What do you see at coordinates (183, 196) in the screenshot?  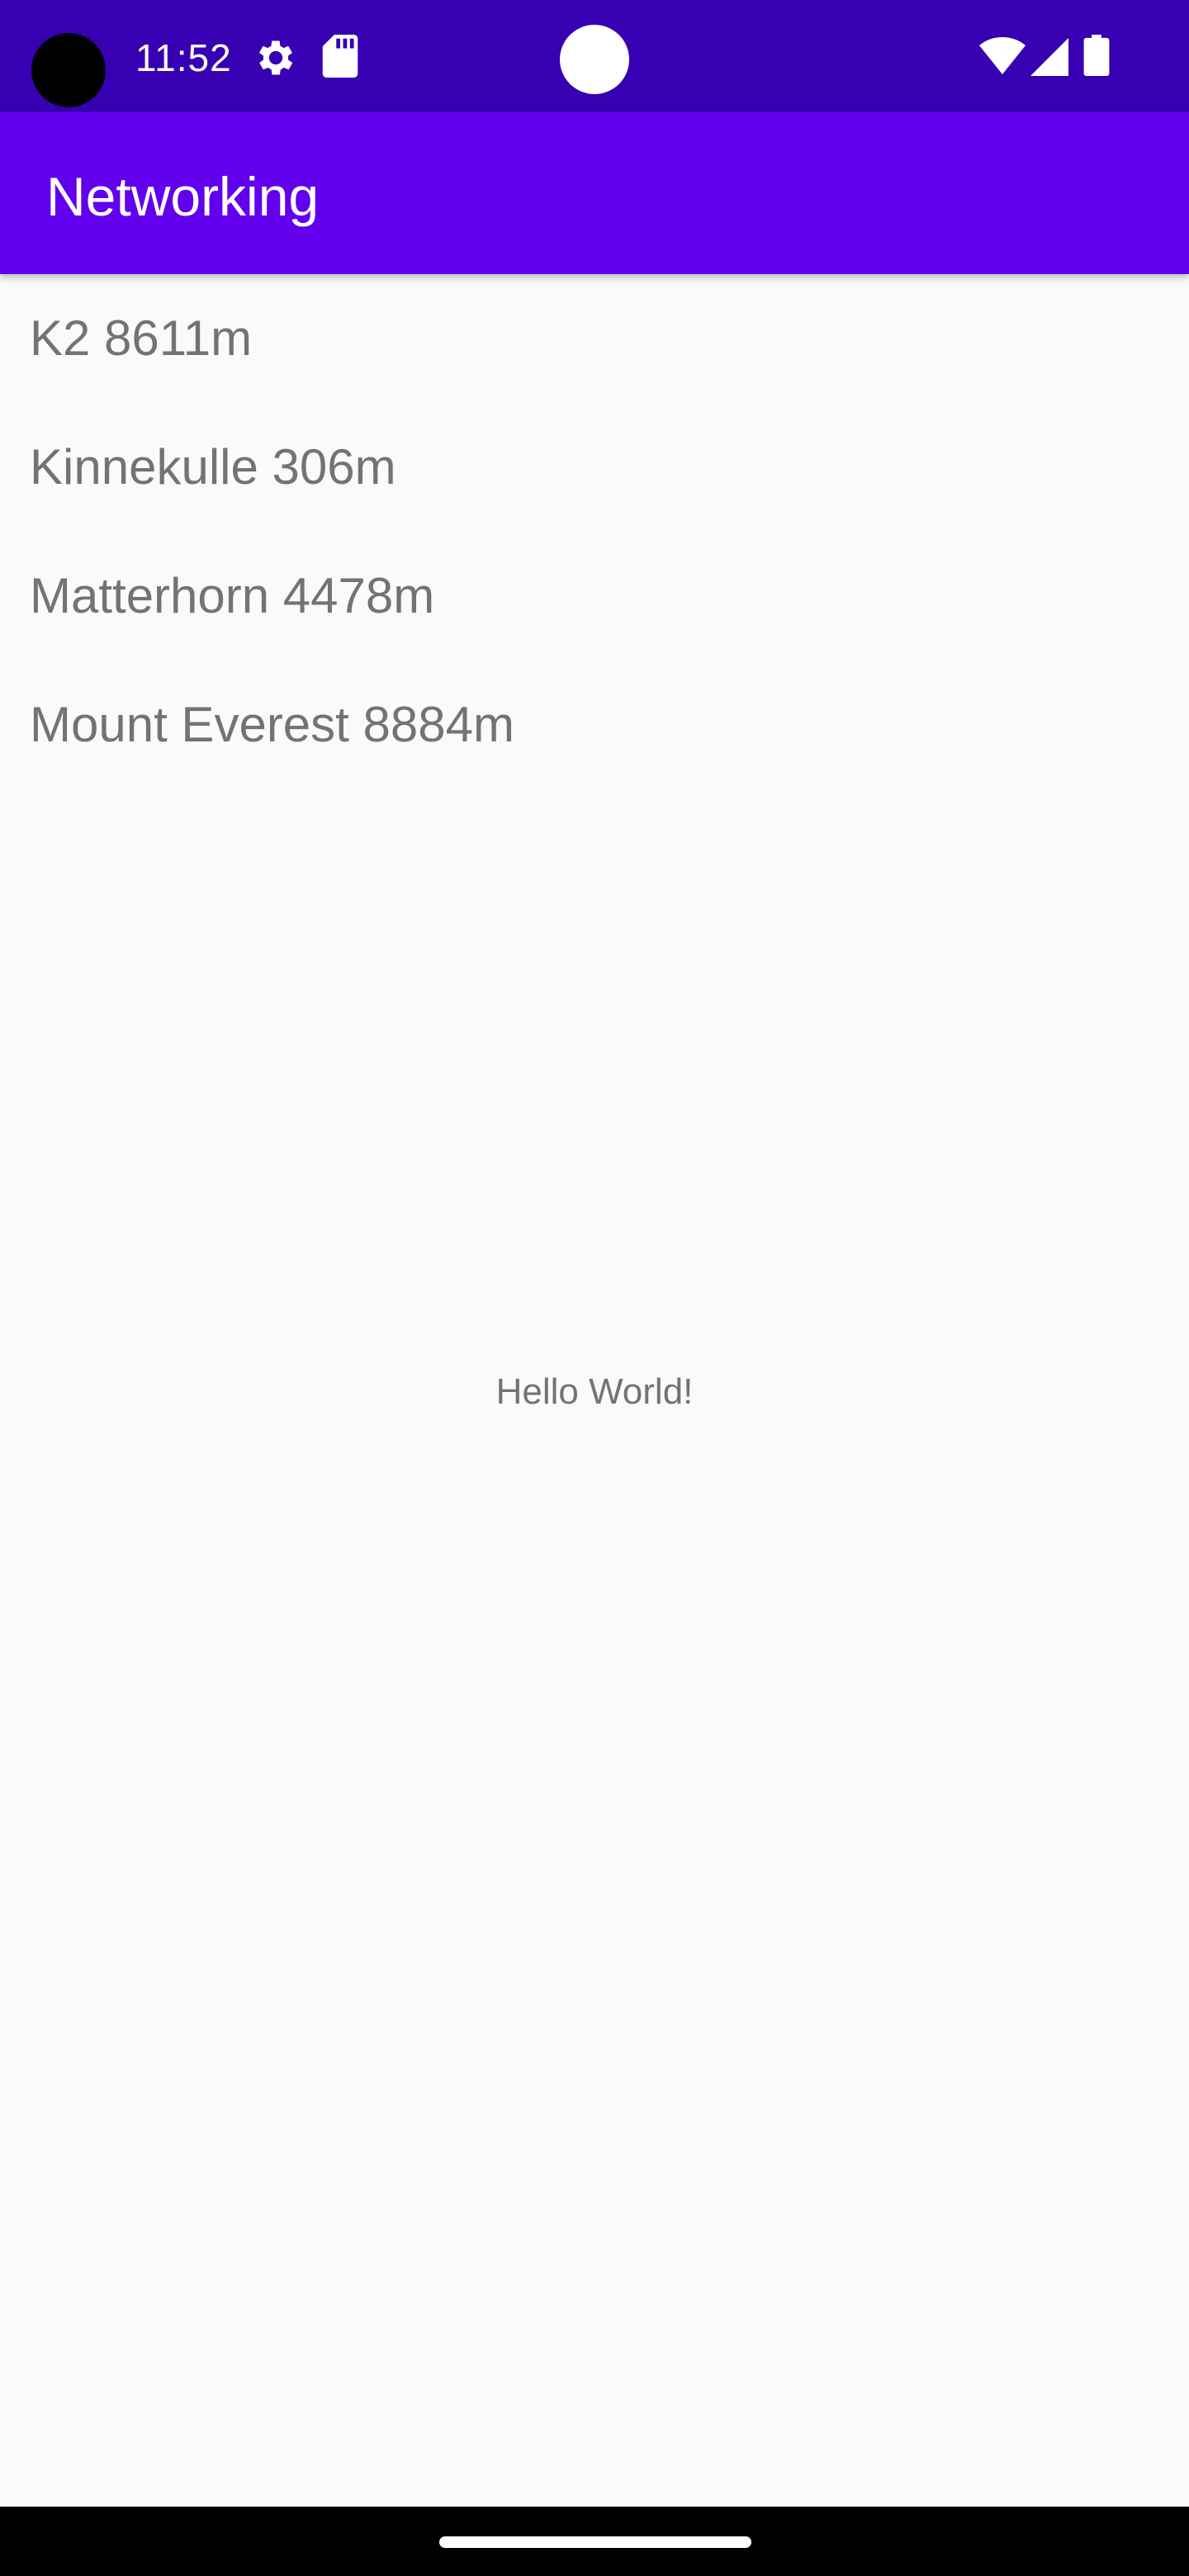 I see `app-title: Networking` at bounding box center [183, 196].